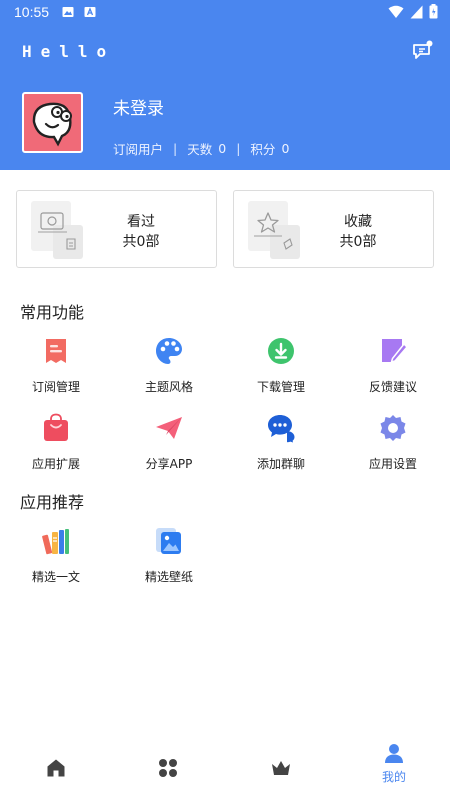 The width and height of the screenshot is (450, 800). I want to click on feedback-suggestions-label: 反馈建议, so click(392, 387).